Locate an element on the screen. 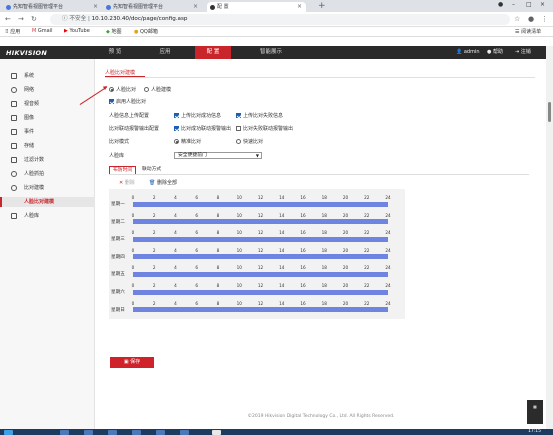  scrollbar-thumb is located at coordinates (549, 112).